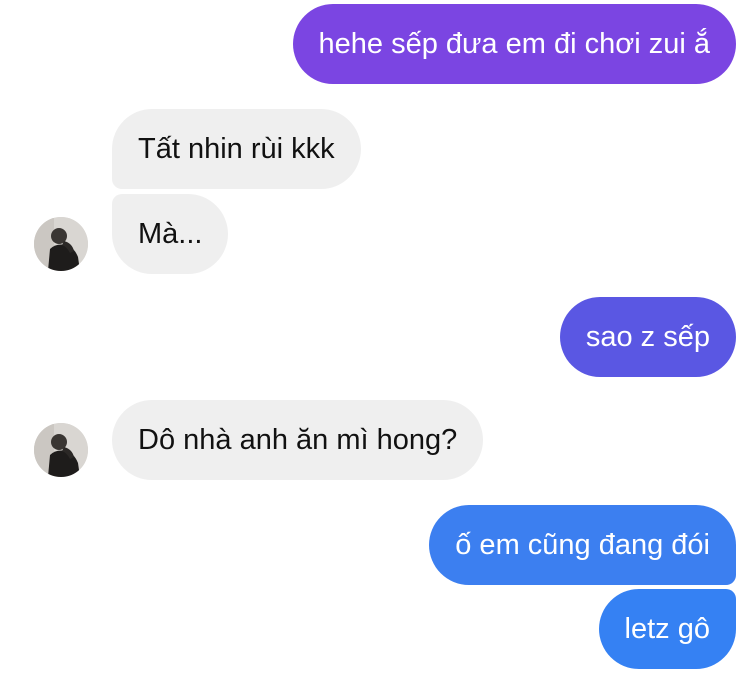  What do you see at coordinates (236, 149) in the screenshot?
I see `message-bubble-incoming: Tất nhin rùi kkk` at bounding box center [236, 149].